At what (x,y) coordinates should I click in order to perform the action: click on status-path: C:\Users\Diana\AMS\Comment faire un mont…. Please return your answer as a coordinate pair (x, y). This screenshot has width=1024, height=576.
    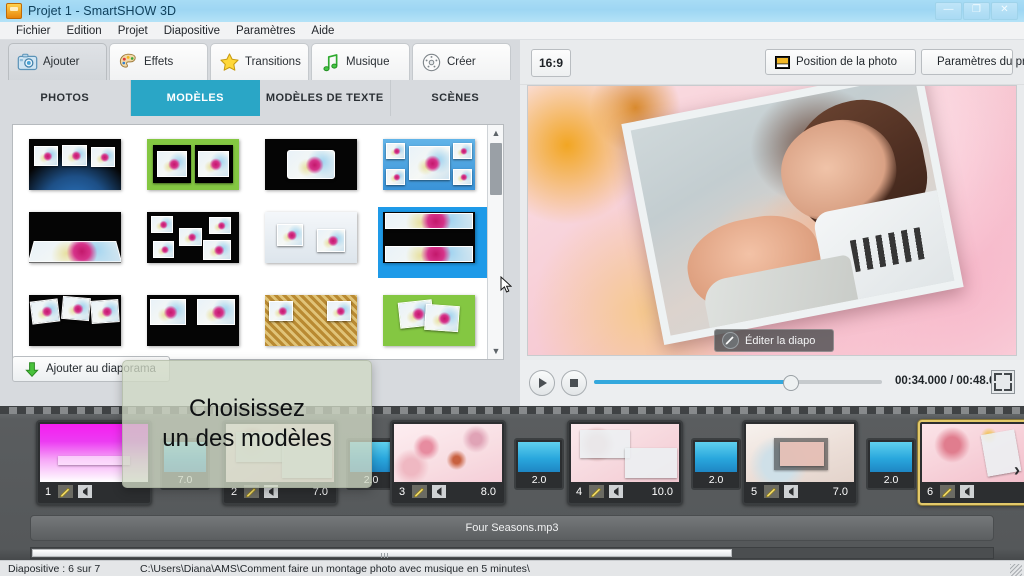
    Looking at the image, I should click on (335, 569).